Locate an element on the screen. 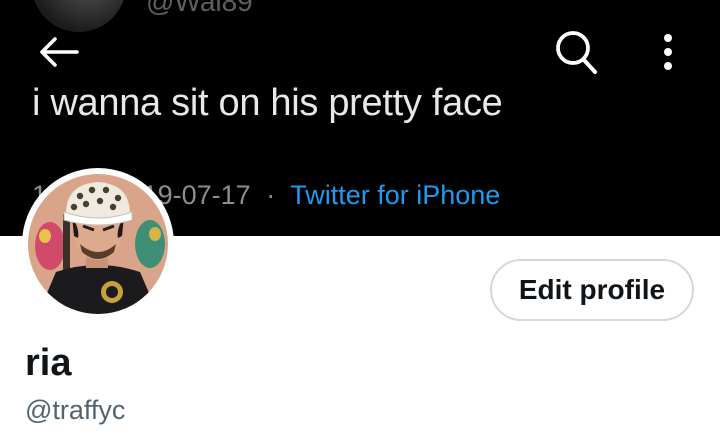 The height and width of the screenshot is (437, 720). search-button is located at coordinates (576, 52).